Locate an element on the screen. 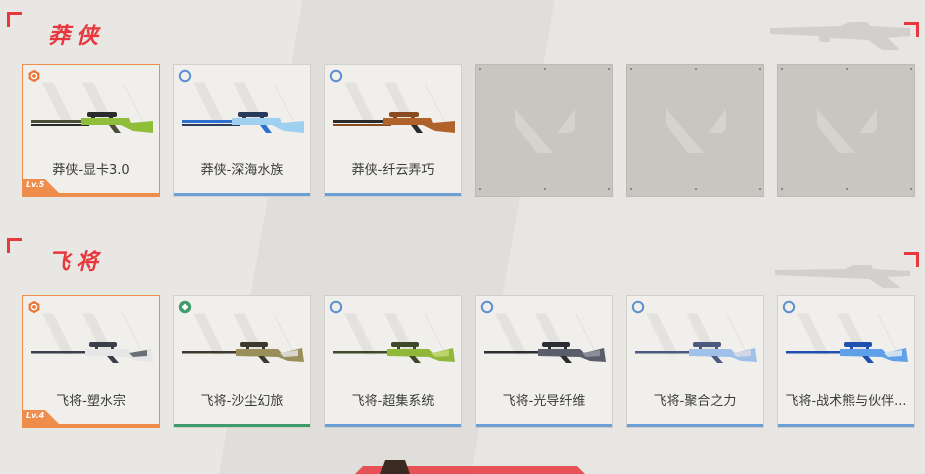 The height and width of the screenshot is (474, 925). level-text: Lv.4 is located at coordinates (35, 415).